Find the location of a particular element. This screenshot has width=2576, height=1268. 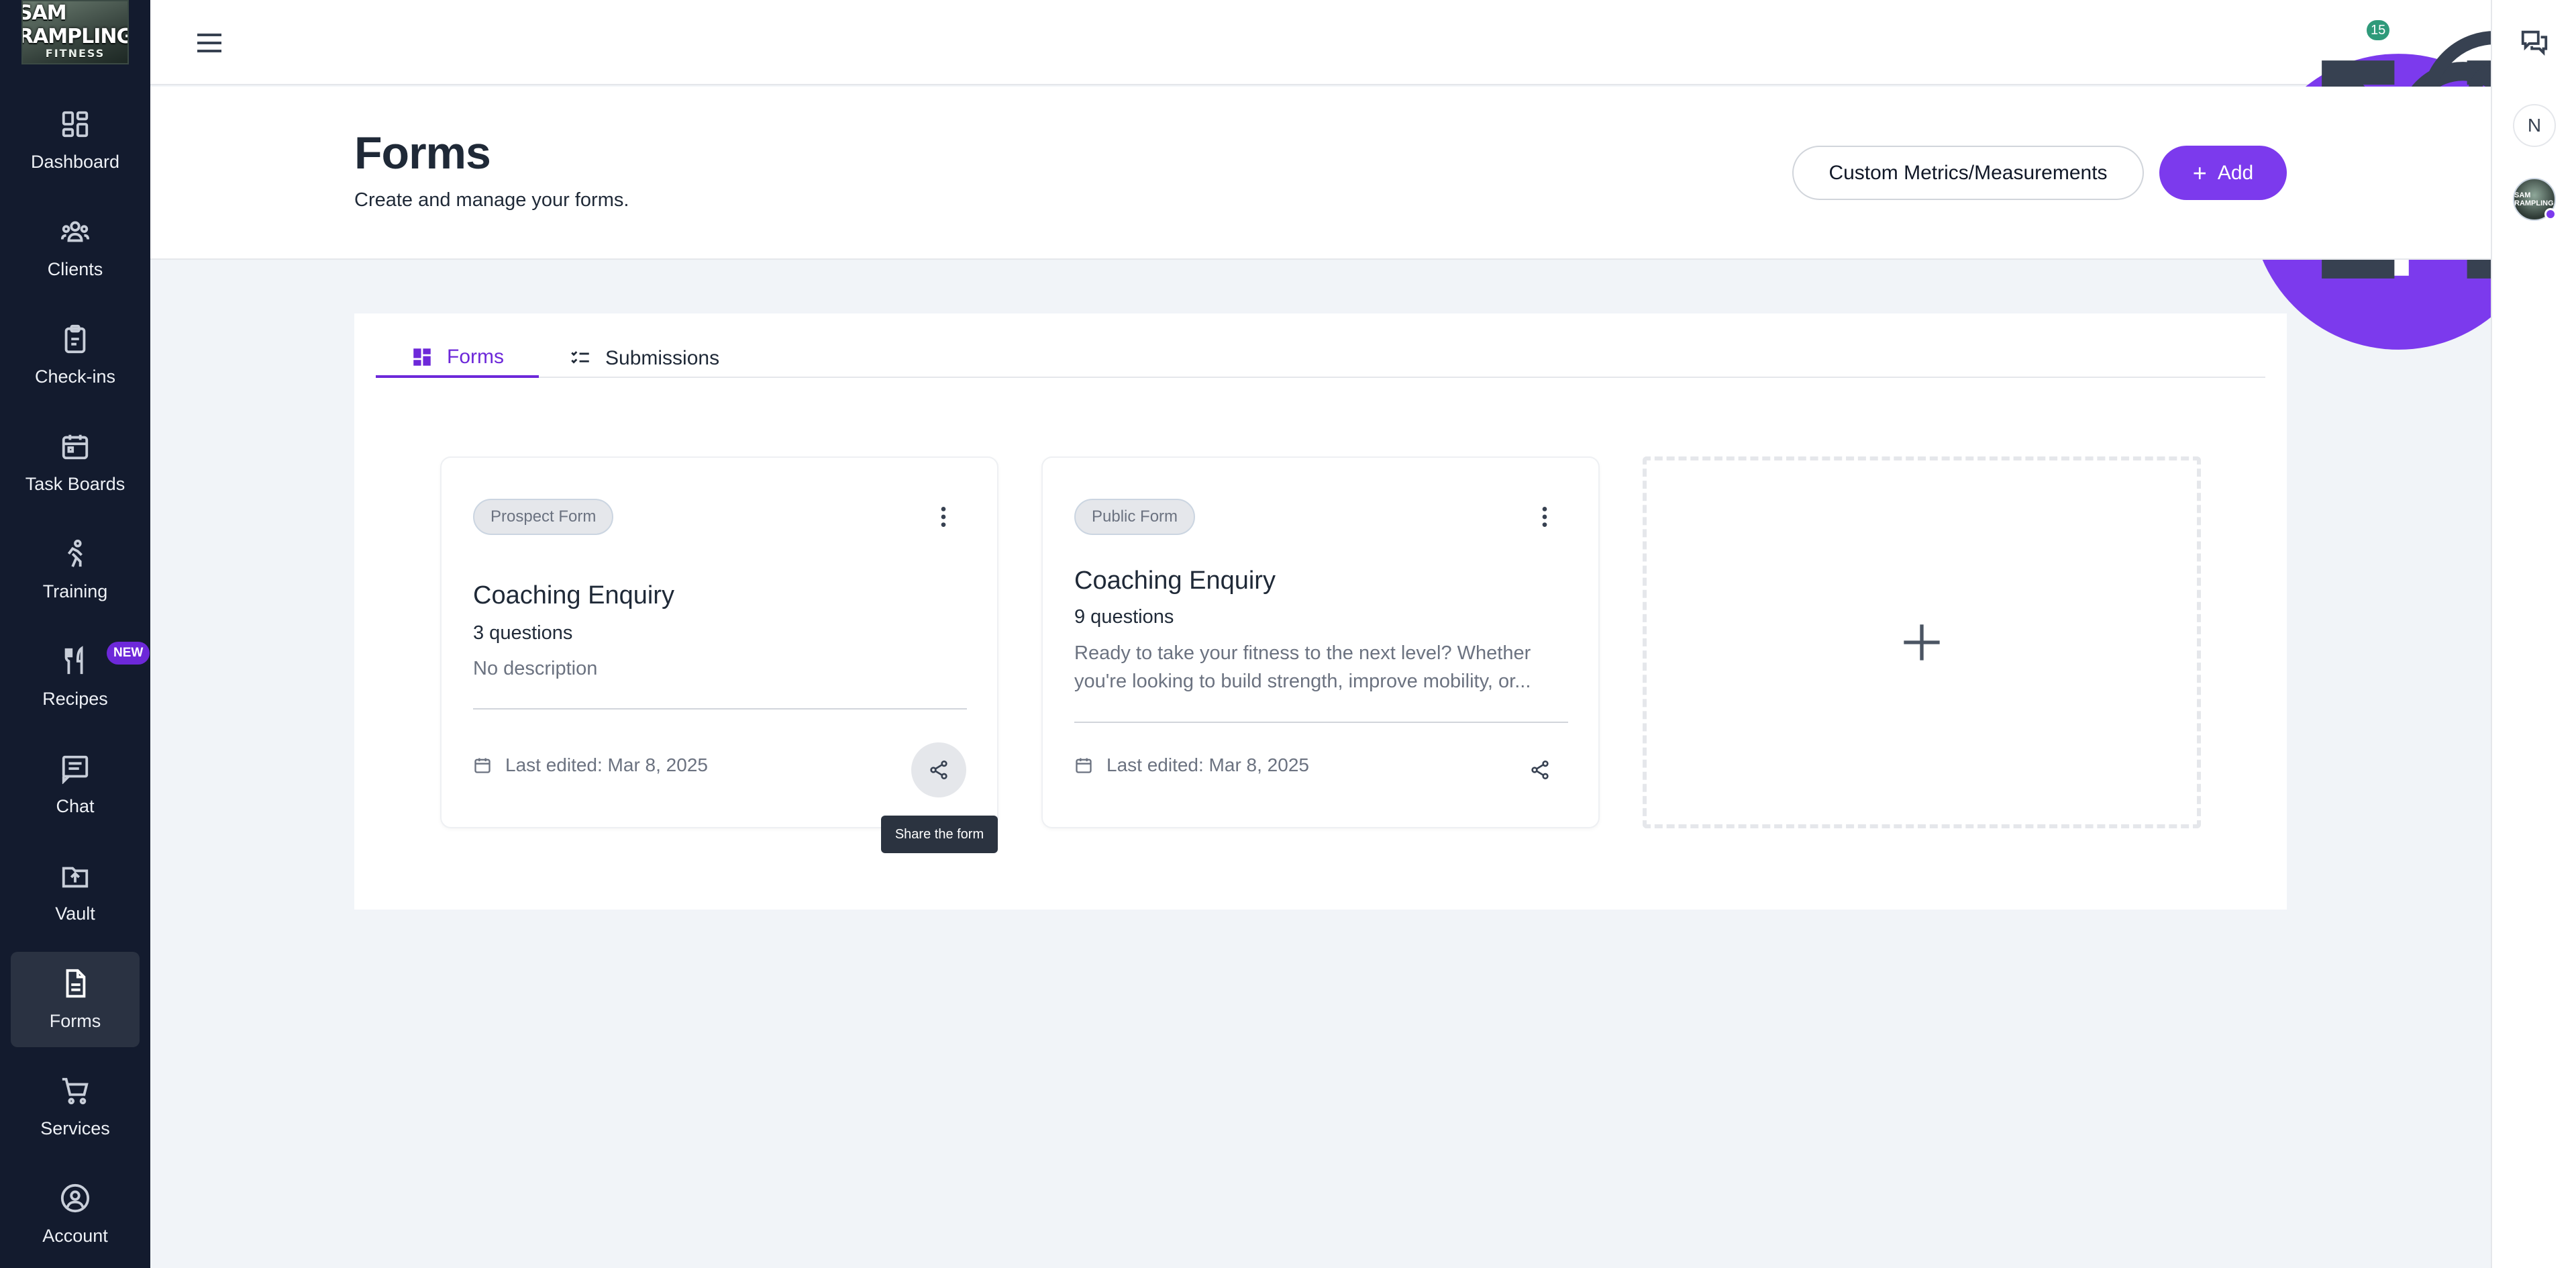

sidebar-item-label: Check-ins is located at coordinates (75, 377).